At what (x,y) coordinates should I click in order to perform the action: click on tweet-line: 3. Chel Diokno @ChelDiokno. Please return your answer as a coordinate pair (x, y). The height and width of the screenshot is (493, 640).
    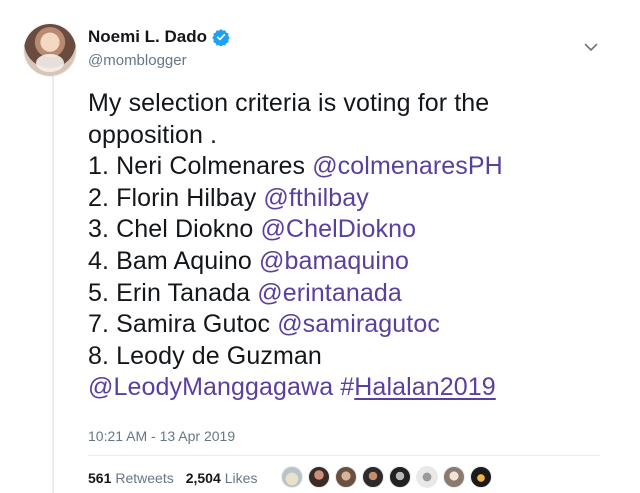
    Looking at the image, I should click on (358, 230).